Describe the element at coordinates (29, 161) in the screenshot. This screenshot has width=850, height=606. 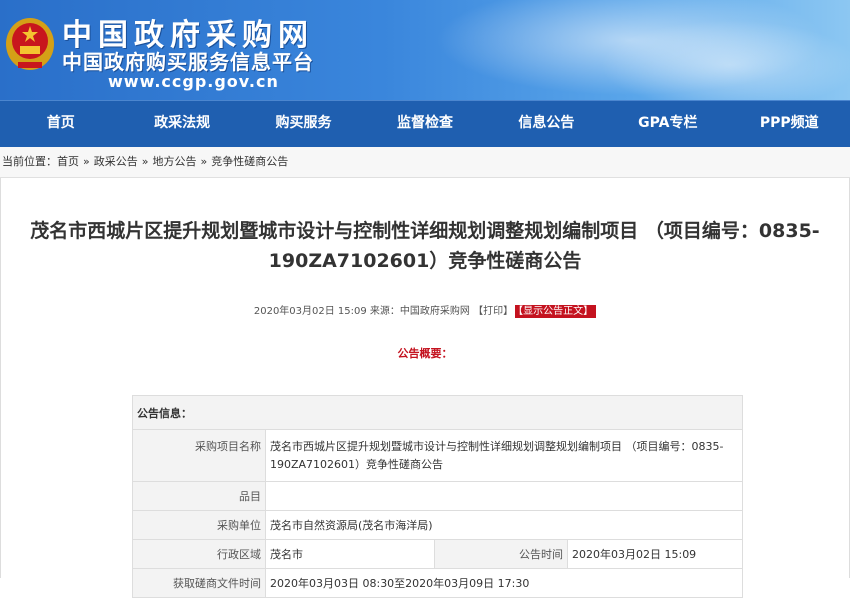
I see `breadcrumb-prefix: 当前位置：` at that location.